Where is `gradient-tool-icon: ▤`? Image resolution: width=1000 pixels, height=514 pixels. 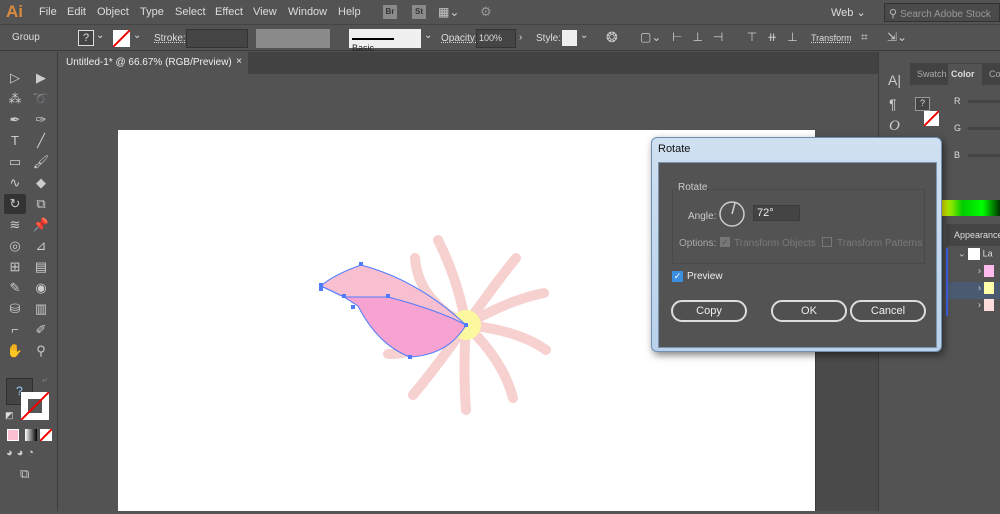 gradient-tool-icon: ▤ is located at coordinates (41, 267).